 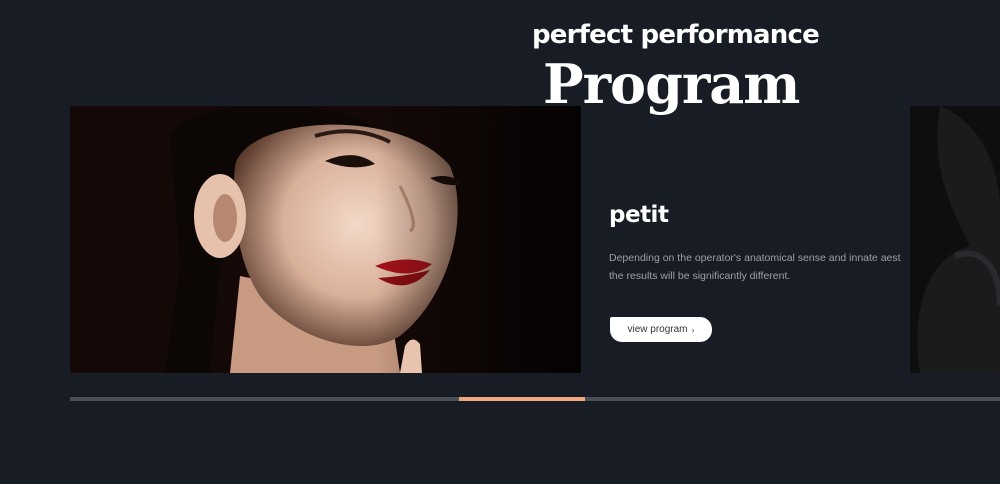 What do you see at coordinates (657, 329) in the screenshot?
I see `view-program-label: view program` at bounding box center [657, 329].